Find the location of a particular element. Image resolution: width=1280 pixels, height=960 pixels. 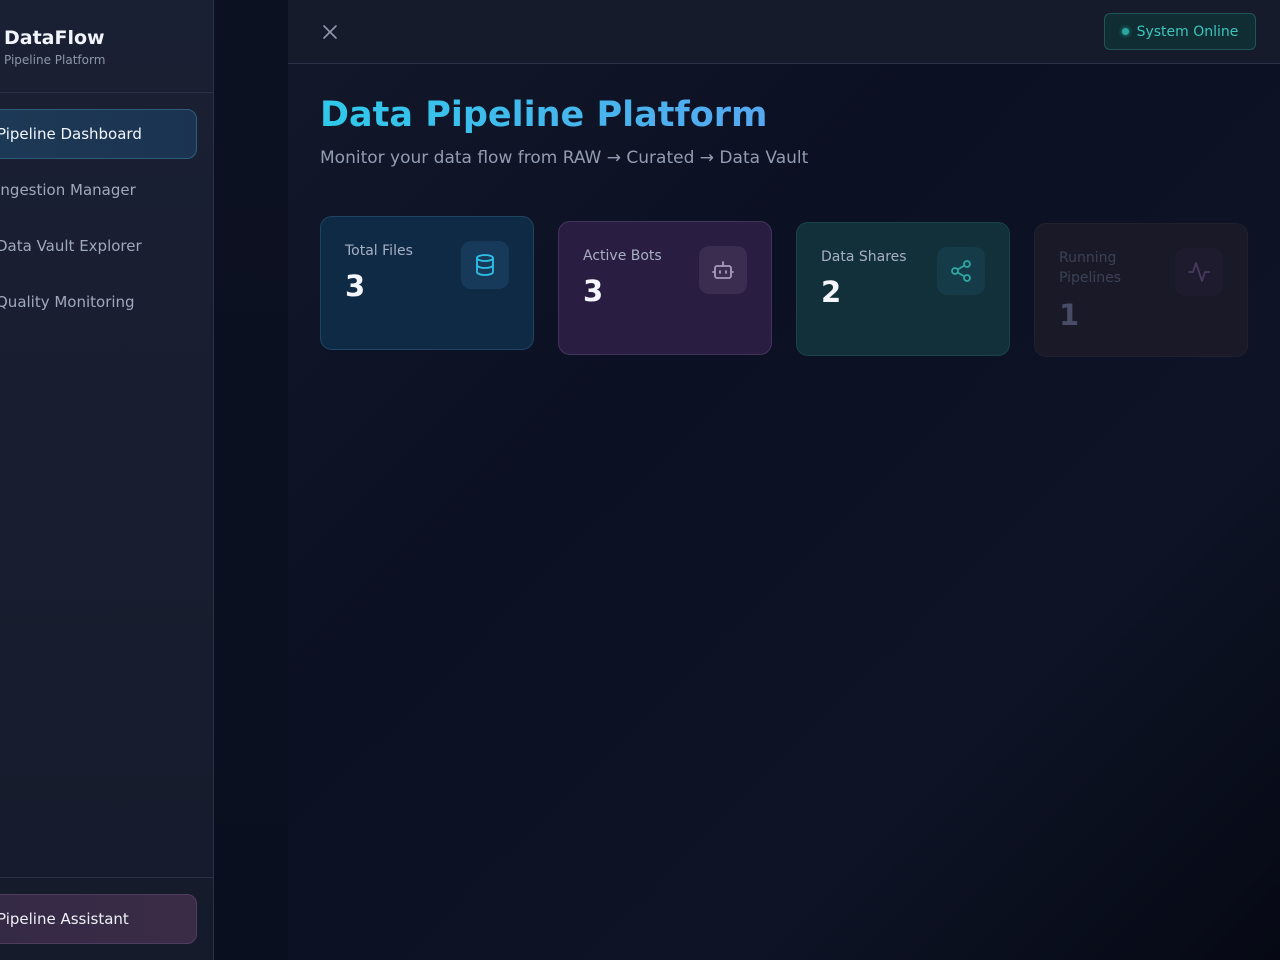

stat-card-label: Data Shares is located at coordinates (864, 257).